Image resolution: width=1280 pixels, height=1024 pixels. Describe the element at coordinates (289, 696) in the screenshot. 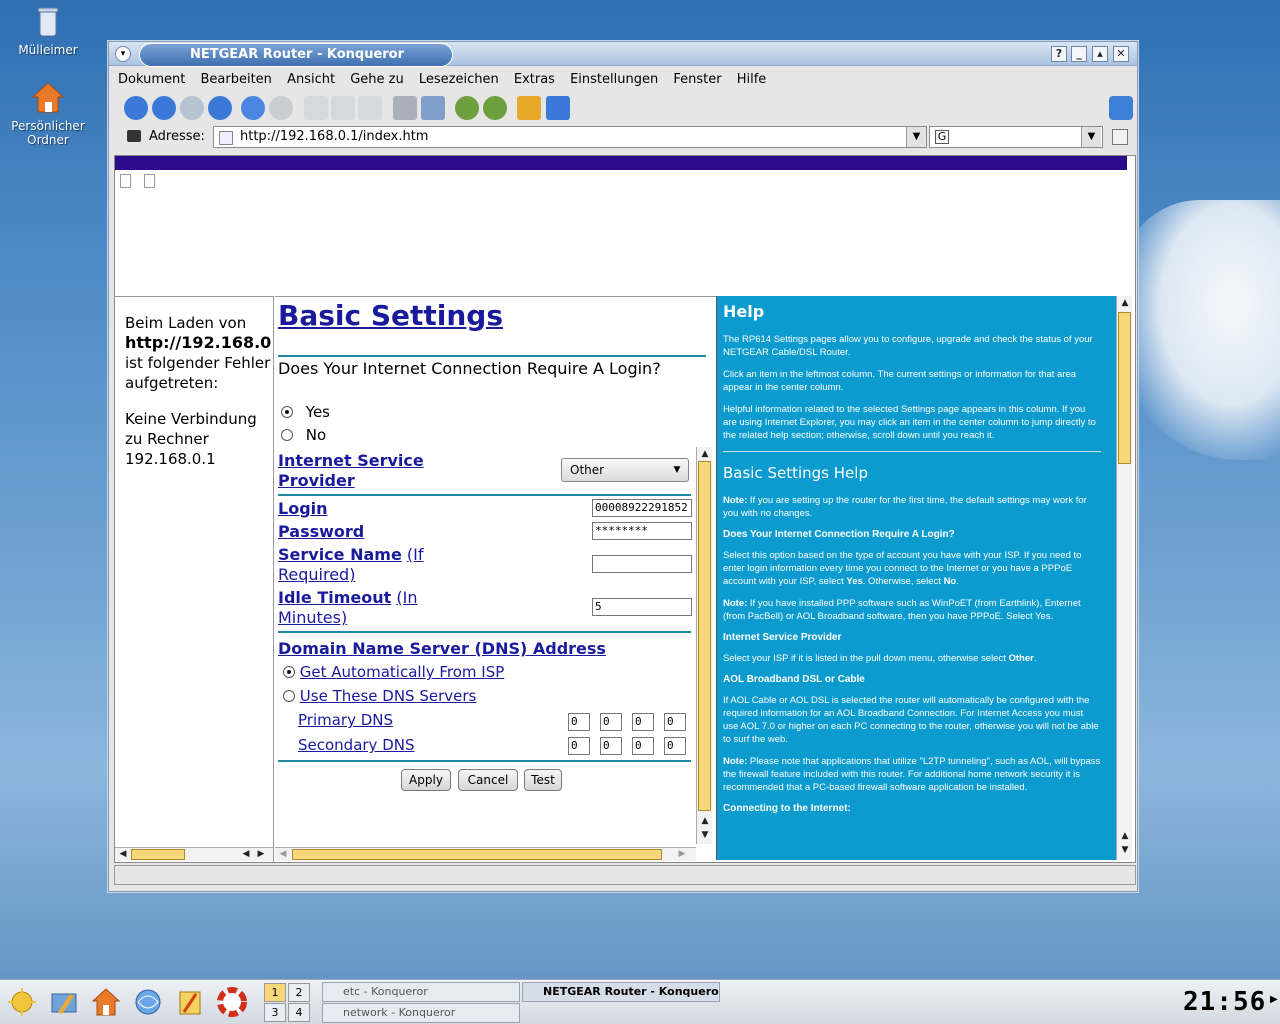

I see `dns-manual-radio` at that location.